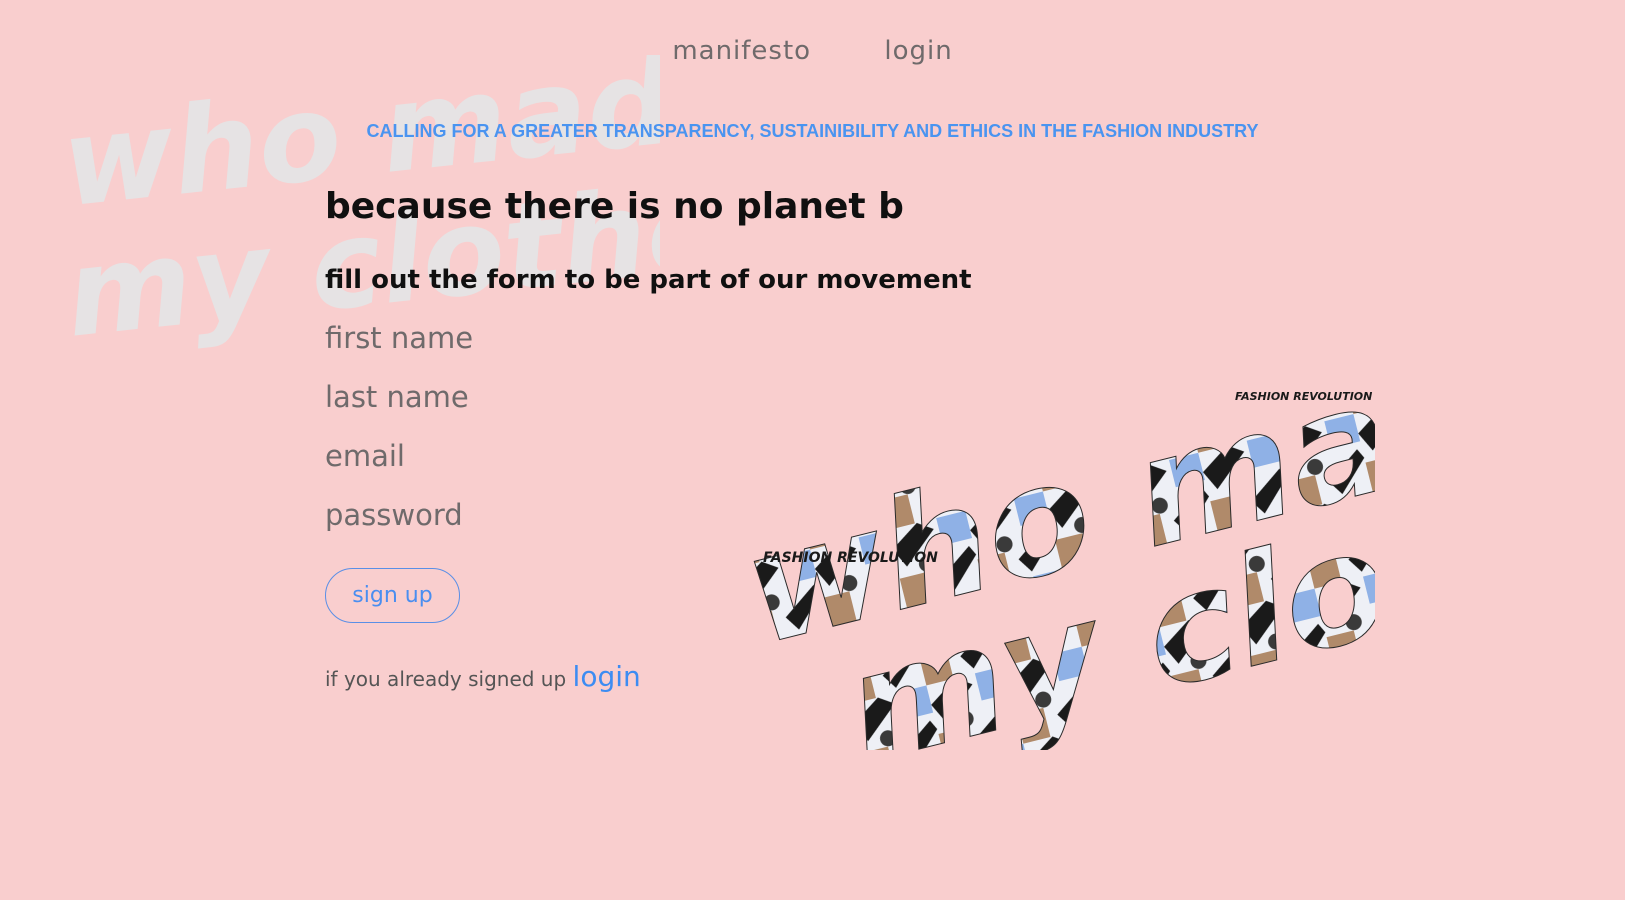  Describe the element at coordinates (490, 515) in the screenshot. I see `password-input` at that location.